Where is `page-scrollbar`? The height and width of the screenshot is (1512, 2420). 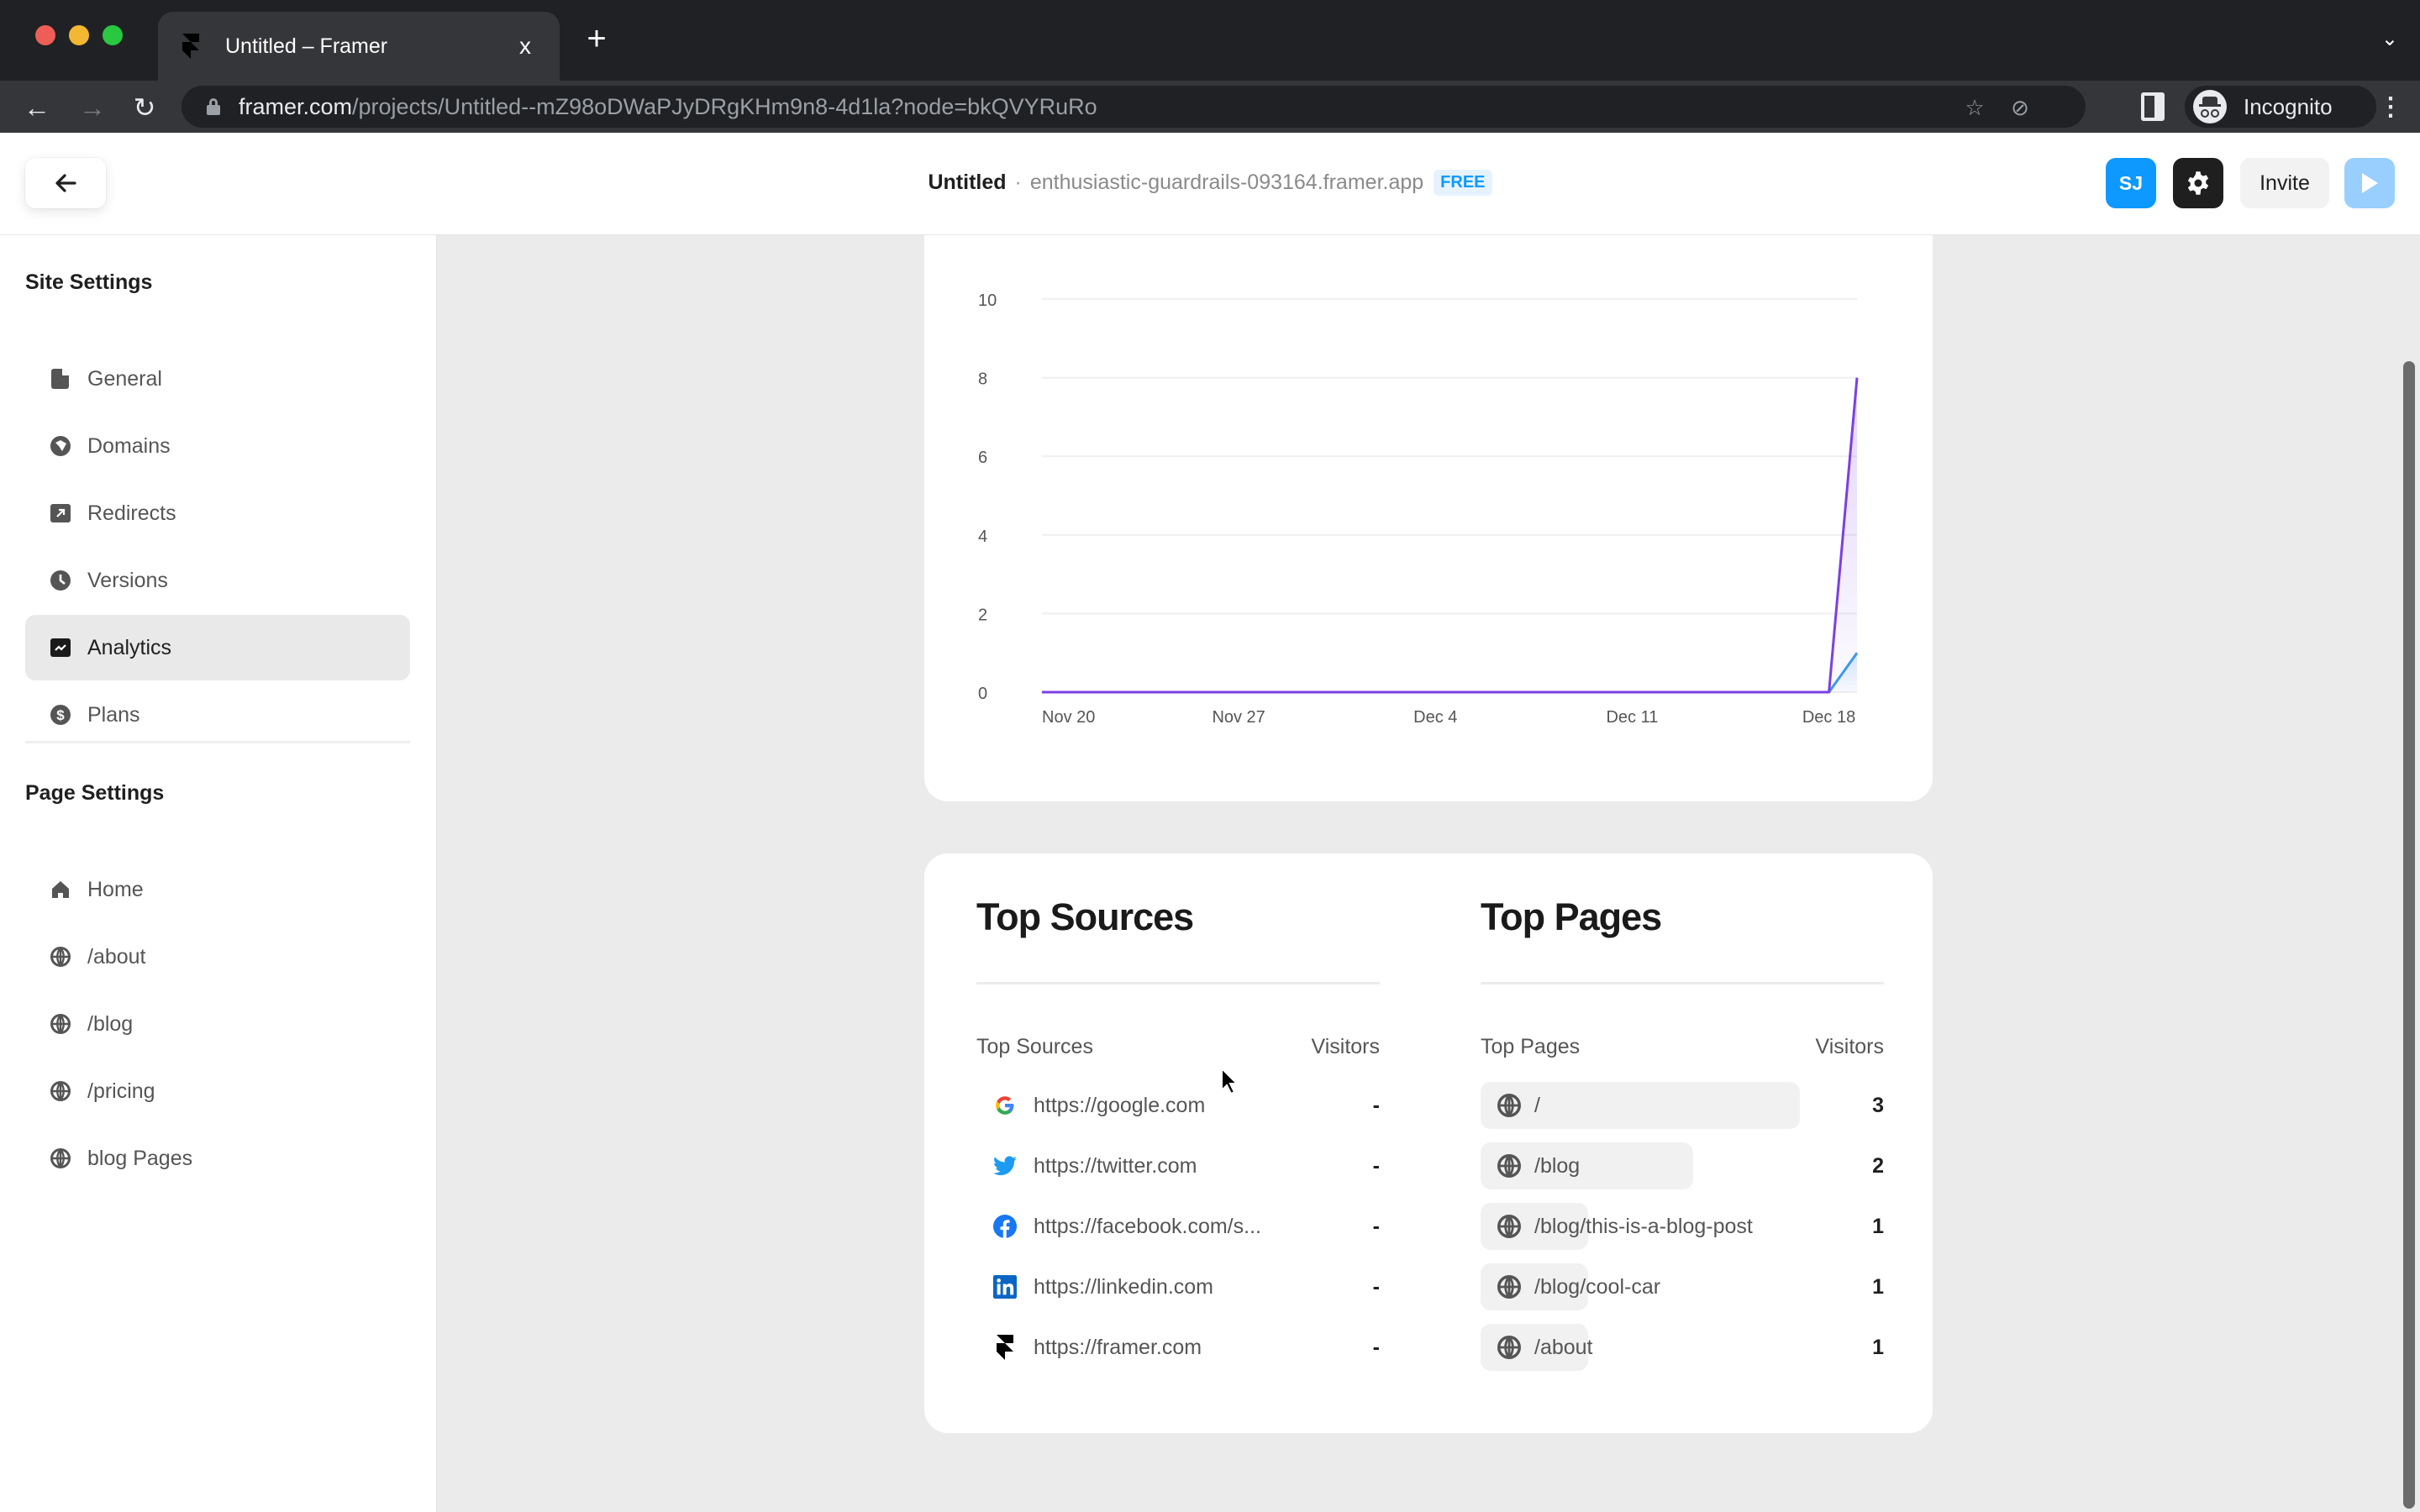 page-scrollbar is located at coordinates (2408, 873).